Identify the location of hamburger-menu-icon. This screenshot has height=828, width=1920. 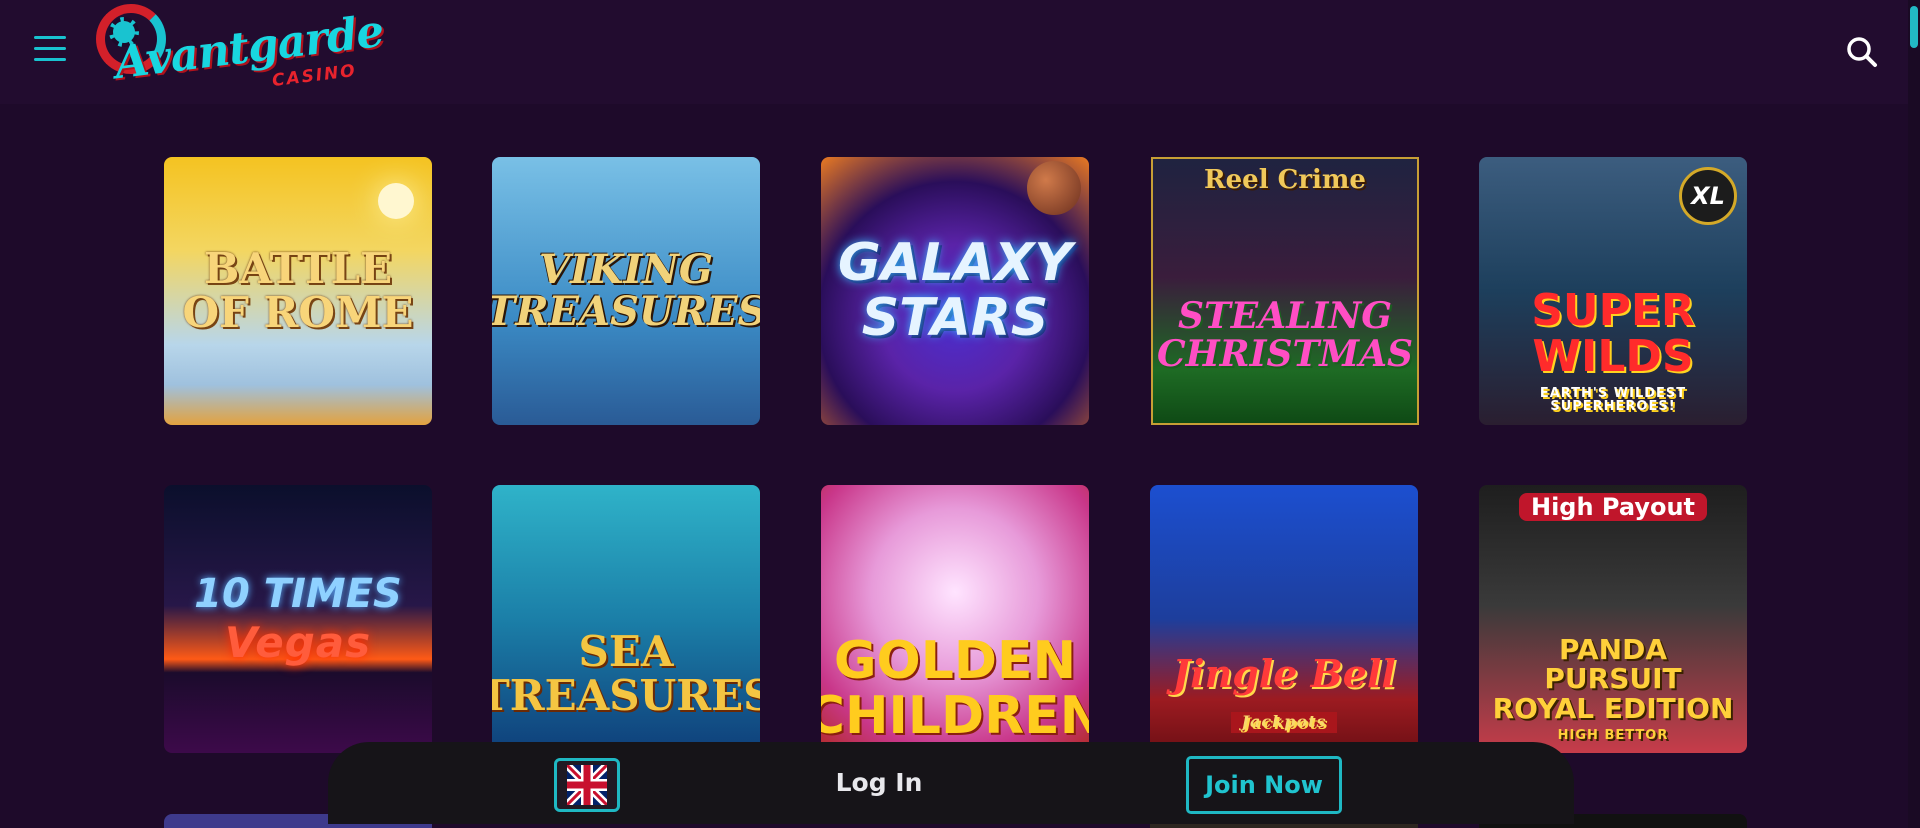
(50, 50).